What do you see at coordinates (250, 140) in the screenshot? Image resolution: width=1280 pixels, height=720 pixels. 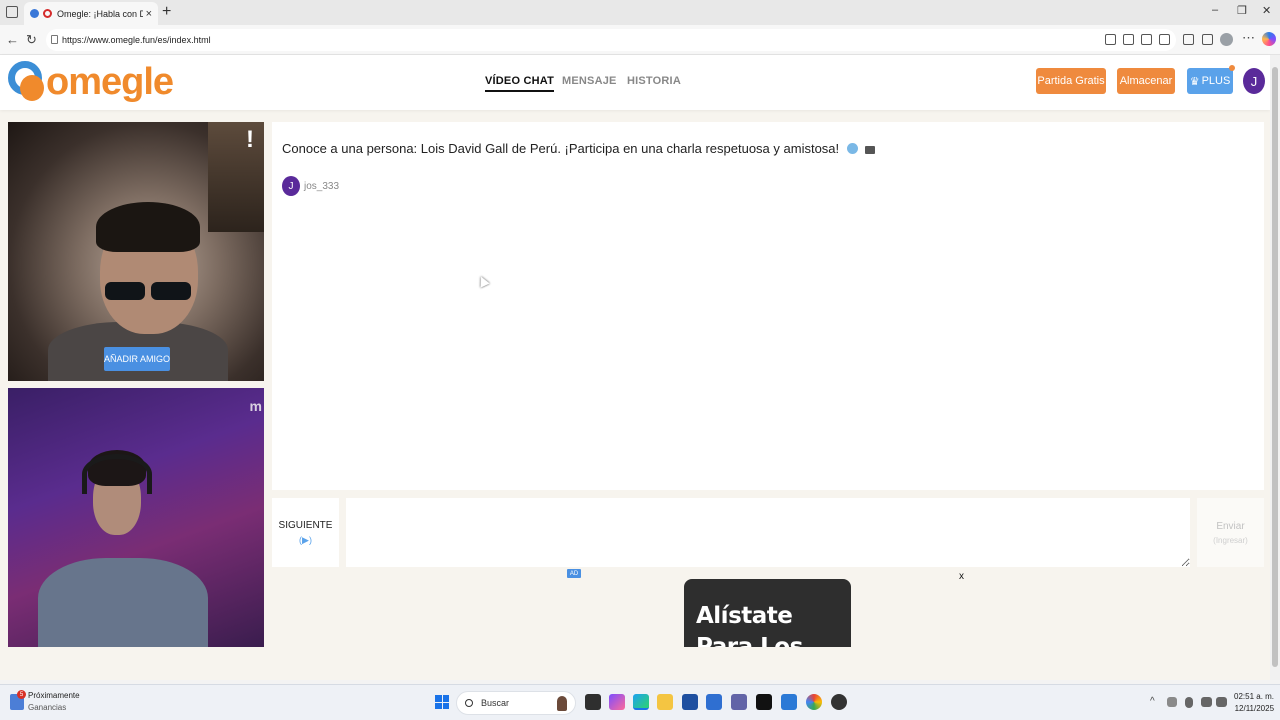 I see `report-icon: !` at bounding box center [250, 140].